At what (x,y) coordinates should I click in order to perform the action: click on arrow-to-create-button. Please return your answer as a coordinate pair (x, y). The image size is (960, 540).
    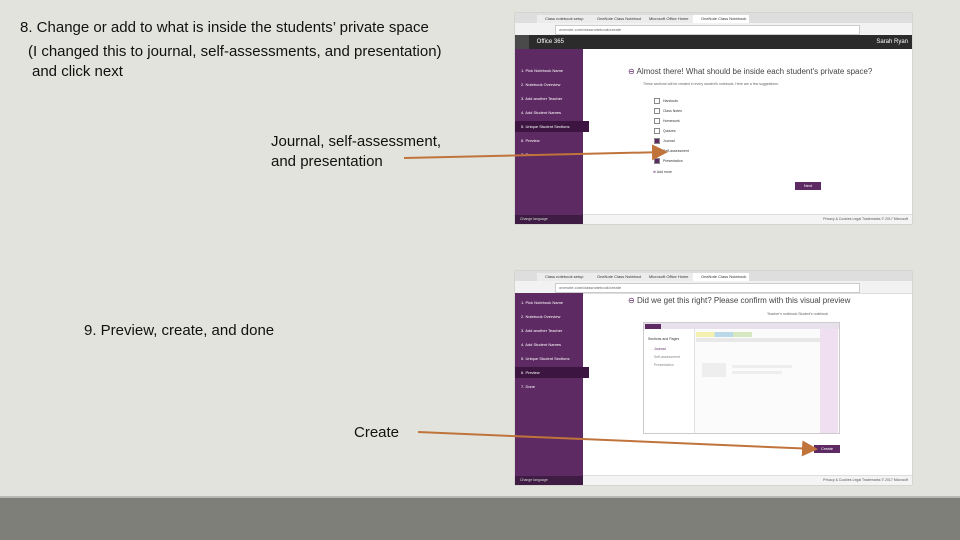
    Looking at the image, I should click on (617, 444).